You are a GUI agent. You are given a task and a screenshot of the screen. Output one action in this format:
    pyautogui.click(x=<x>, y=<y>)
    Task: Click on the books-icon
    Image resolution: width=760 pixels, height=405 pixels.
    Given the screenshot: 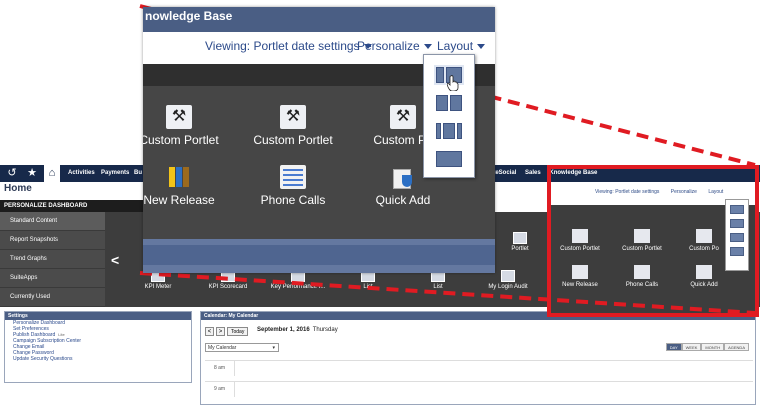 What is the action you would take?
    pyautogui.click(x=179, y=177)
    